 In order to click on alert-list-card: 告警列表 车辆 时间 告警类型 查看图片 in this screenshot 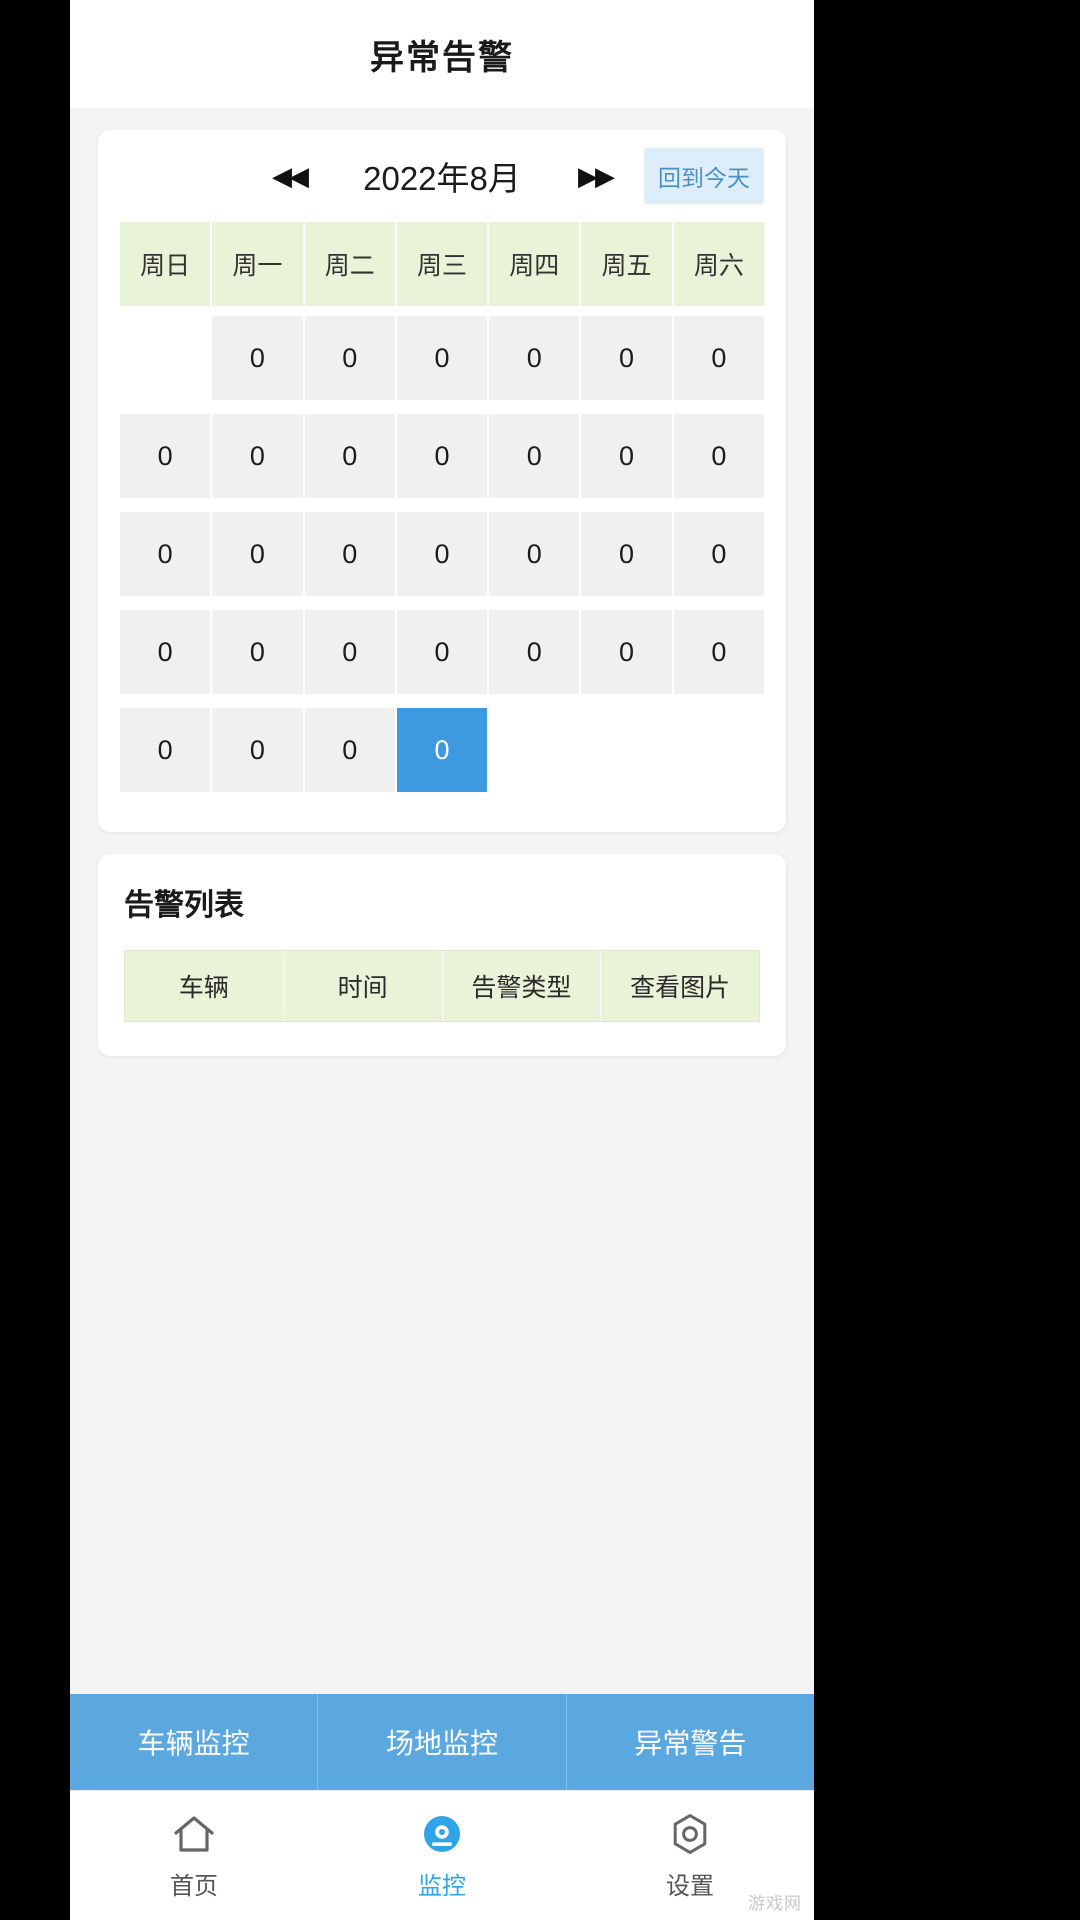, I will do `click(442, 955)`.